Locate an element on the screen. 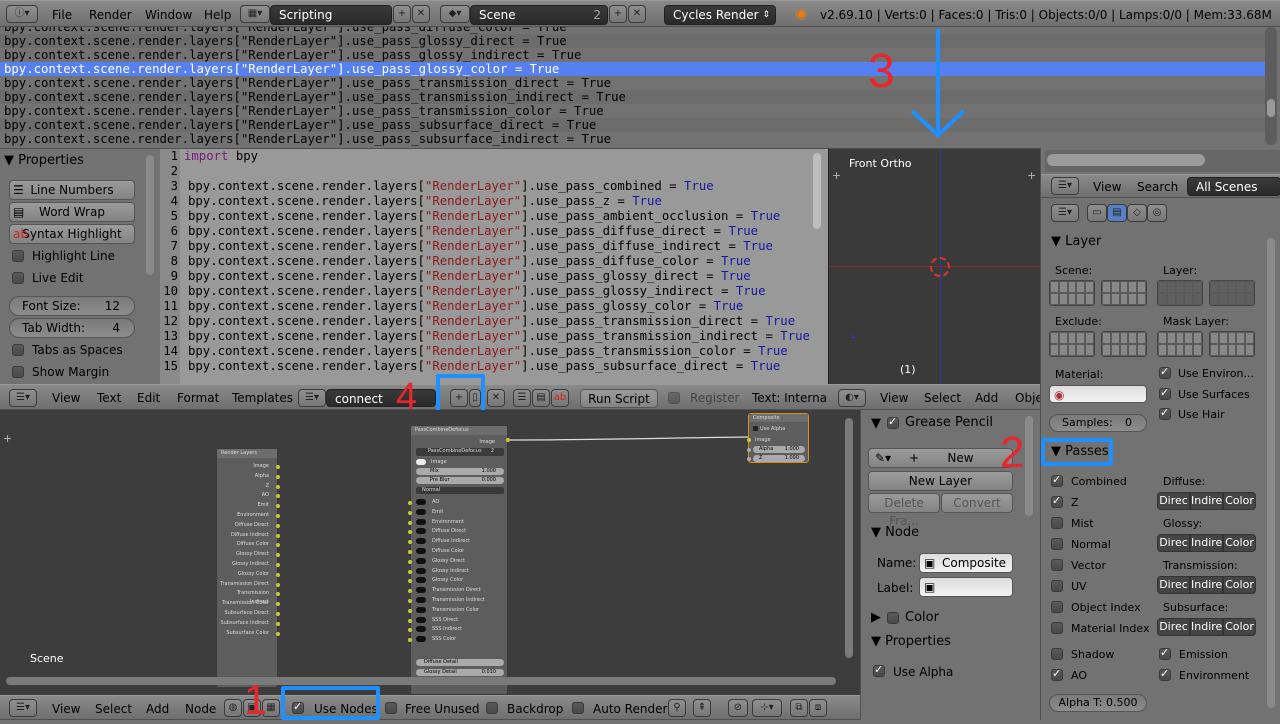 The width and height of the screenshot is (1280, 724). scene-tab-icon: ◇ is located at coordinates (1137, 213).